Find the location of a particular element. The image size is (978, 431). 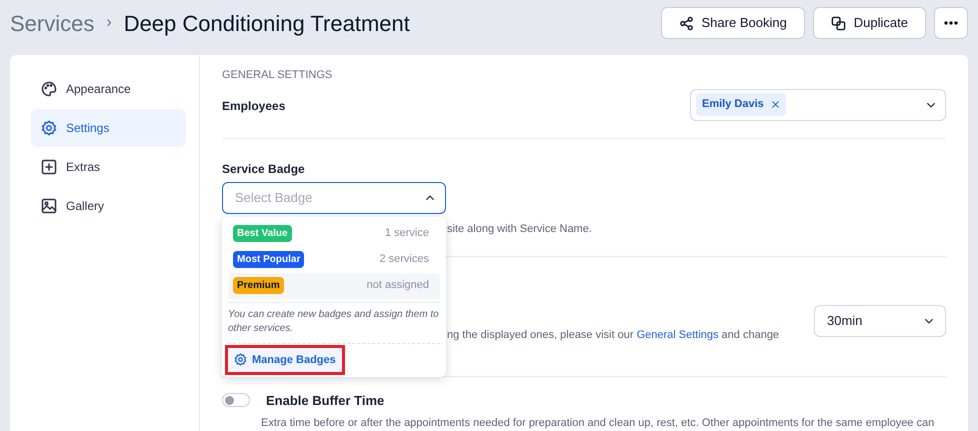

palette-icon is located at coordinates (49, 89).